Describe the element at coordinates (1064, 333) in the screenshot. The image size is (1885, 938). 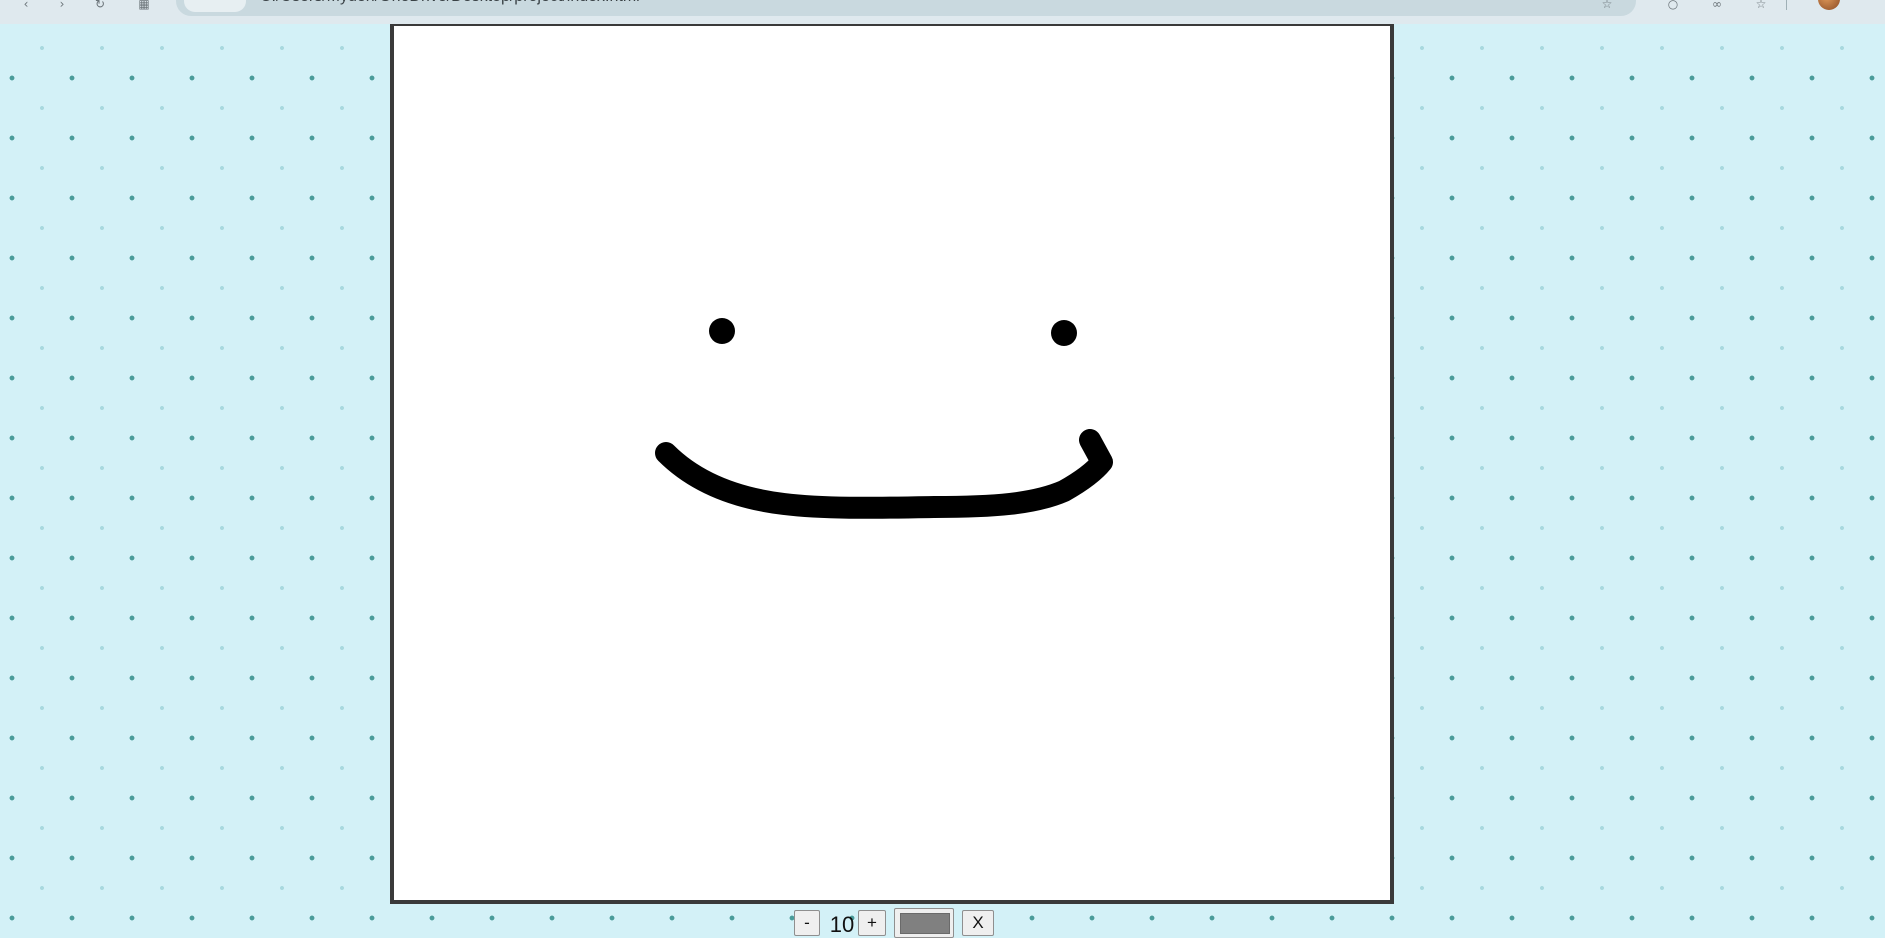
I see `right-eye-stroke` at that location.